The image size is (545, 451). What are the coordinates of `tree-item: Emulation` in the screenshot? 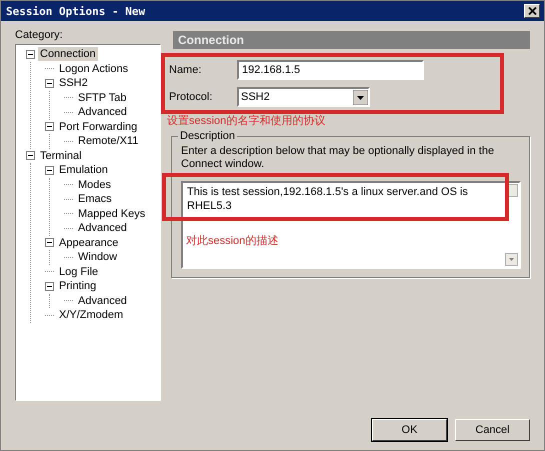 It's located at (83, 170).